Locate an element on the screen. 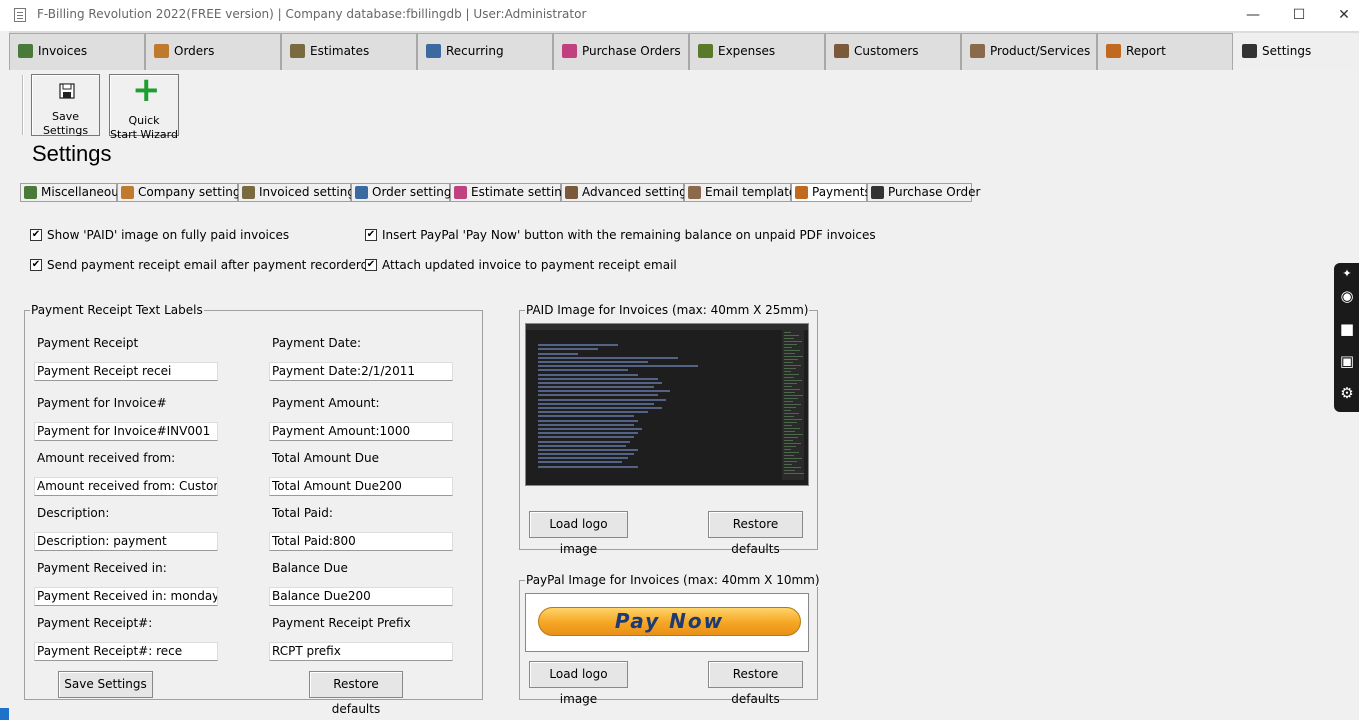 The width and height of the screenshot is (1359, 720). subtab-order-settings: Order settings is located at coordinates (404, 192).